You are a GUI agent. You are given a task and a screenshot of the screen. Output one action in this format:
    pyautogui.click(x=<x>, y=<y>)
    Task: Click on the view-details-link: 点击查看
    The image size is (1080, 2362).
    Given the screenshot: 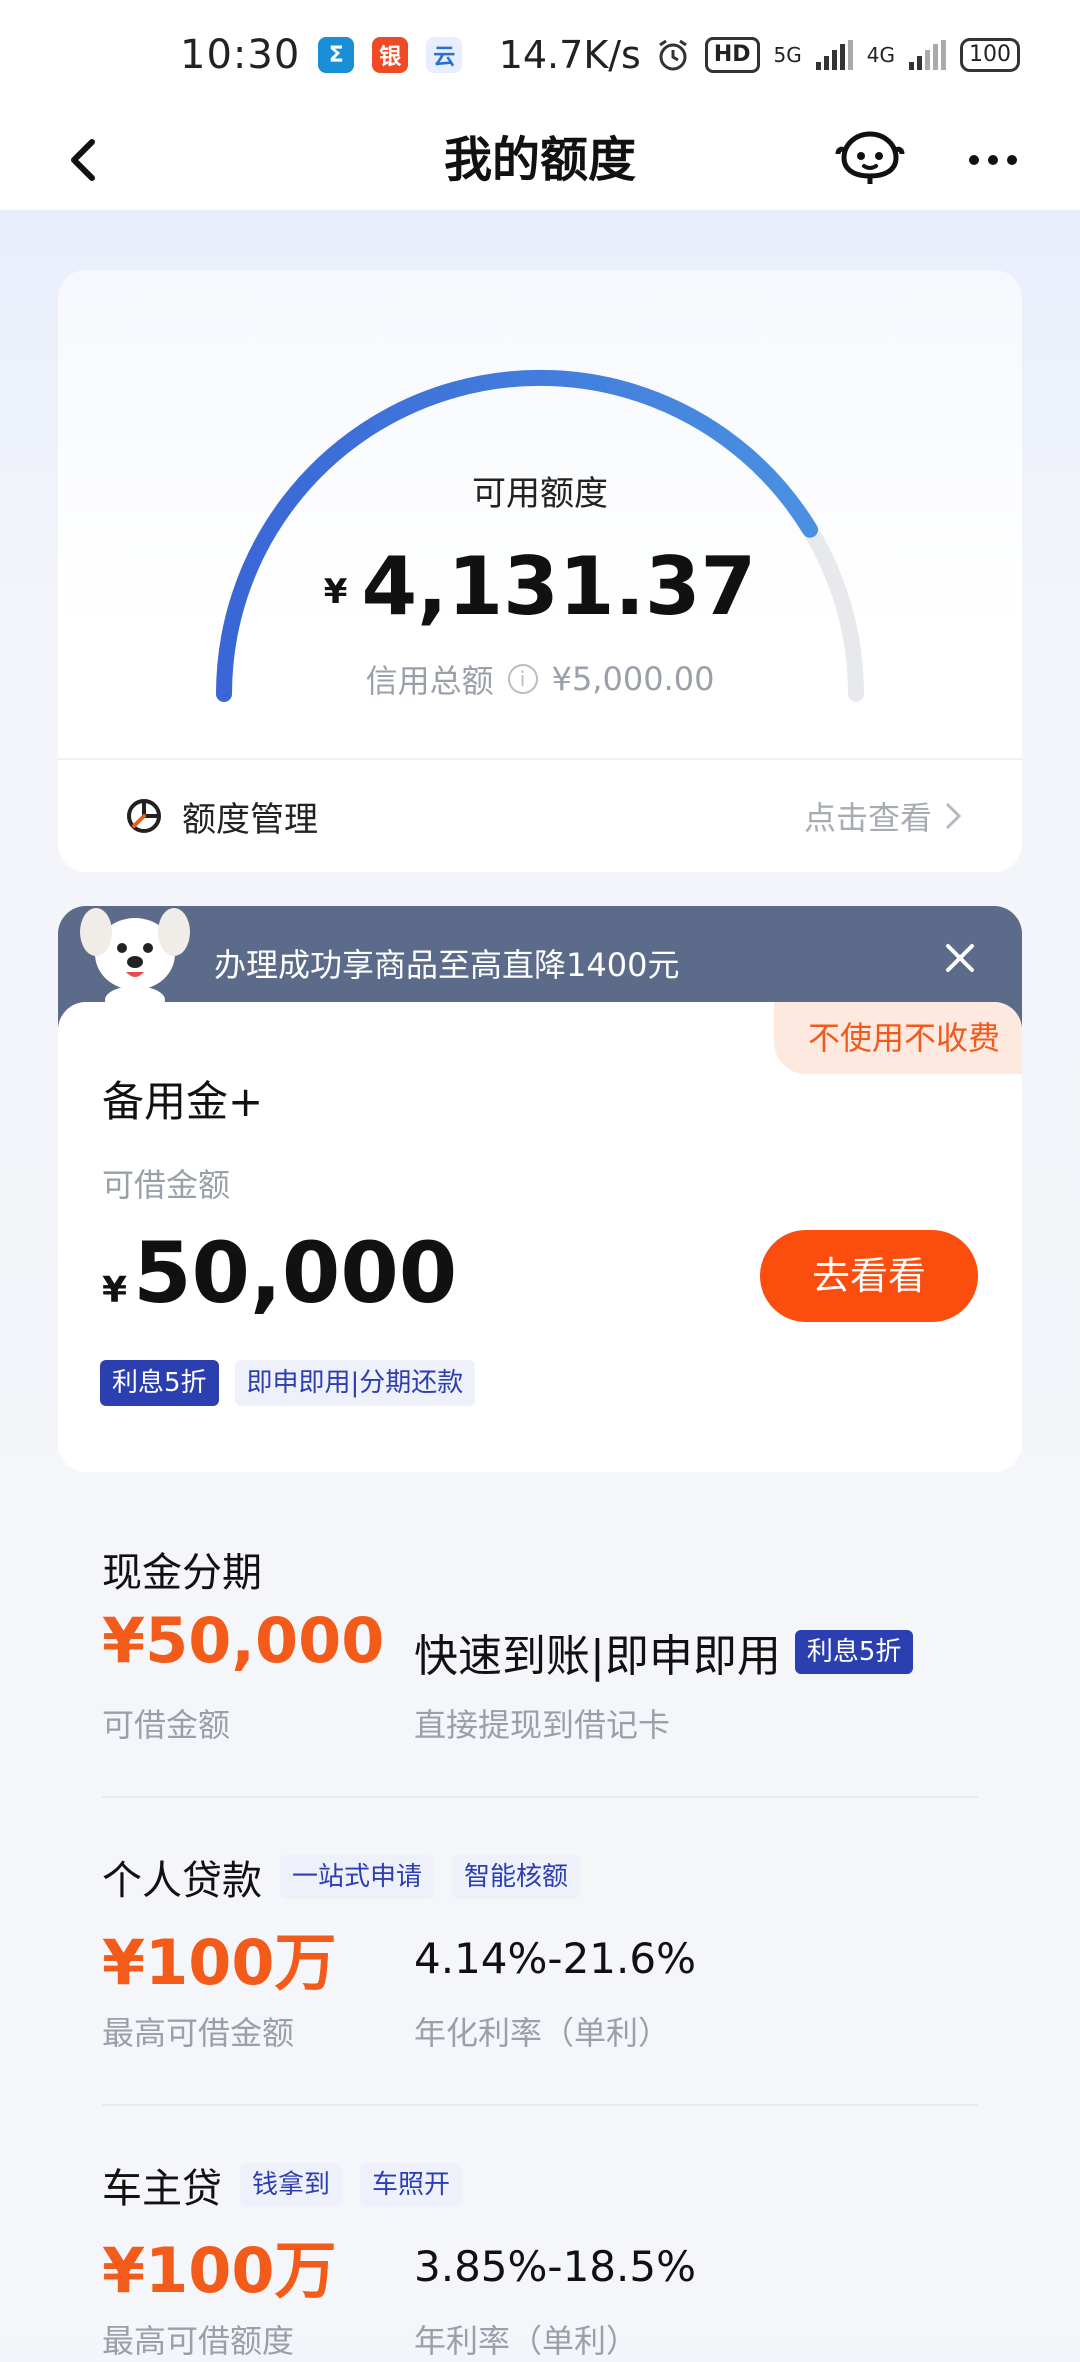 What is the action you would take?
    pyautogui.click(x=883, y=816)
    